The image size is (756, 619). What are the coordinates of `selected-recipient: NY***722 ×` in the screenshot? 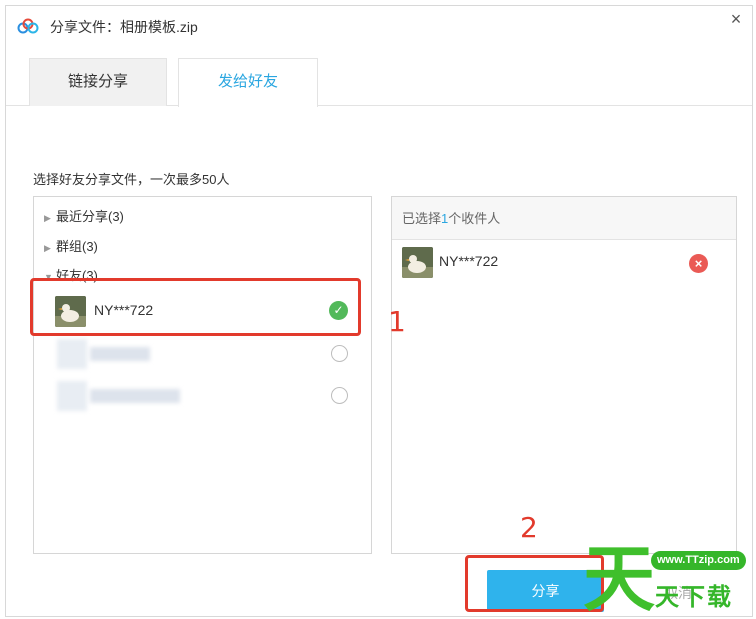 It's located at (564, 263).